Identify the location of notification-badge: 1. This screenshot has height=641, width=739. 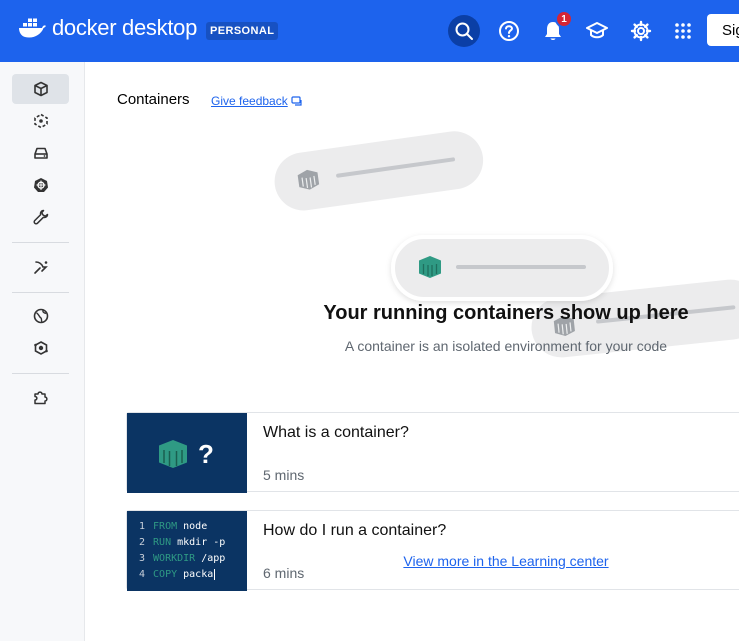
(564, 19).